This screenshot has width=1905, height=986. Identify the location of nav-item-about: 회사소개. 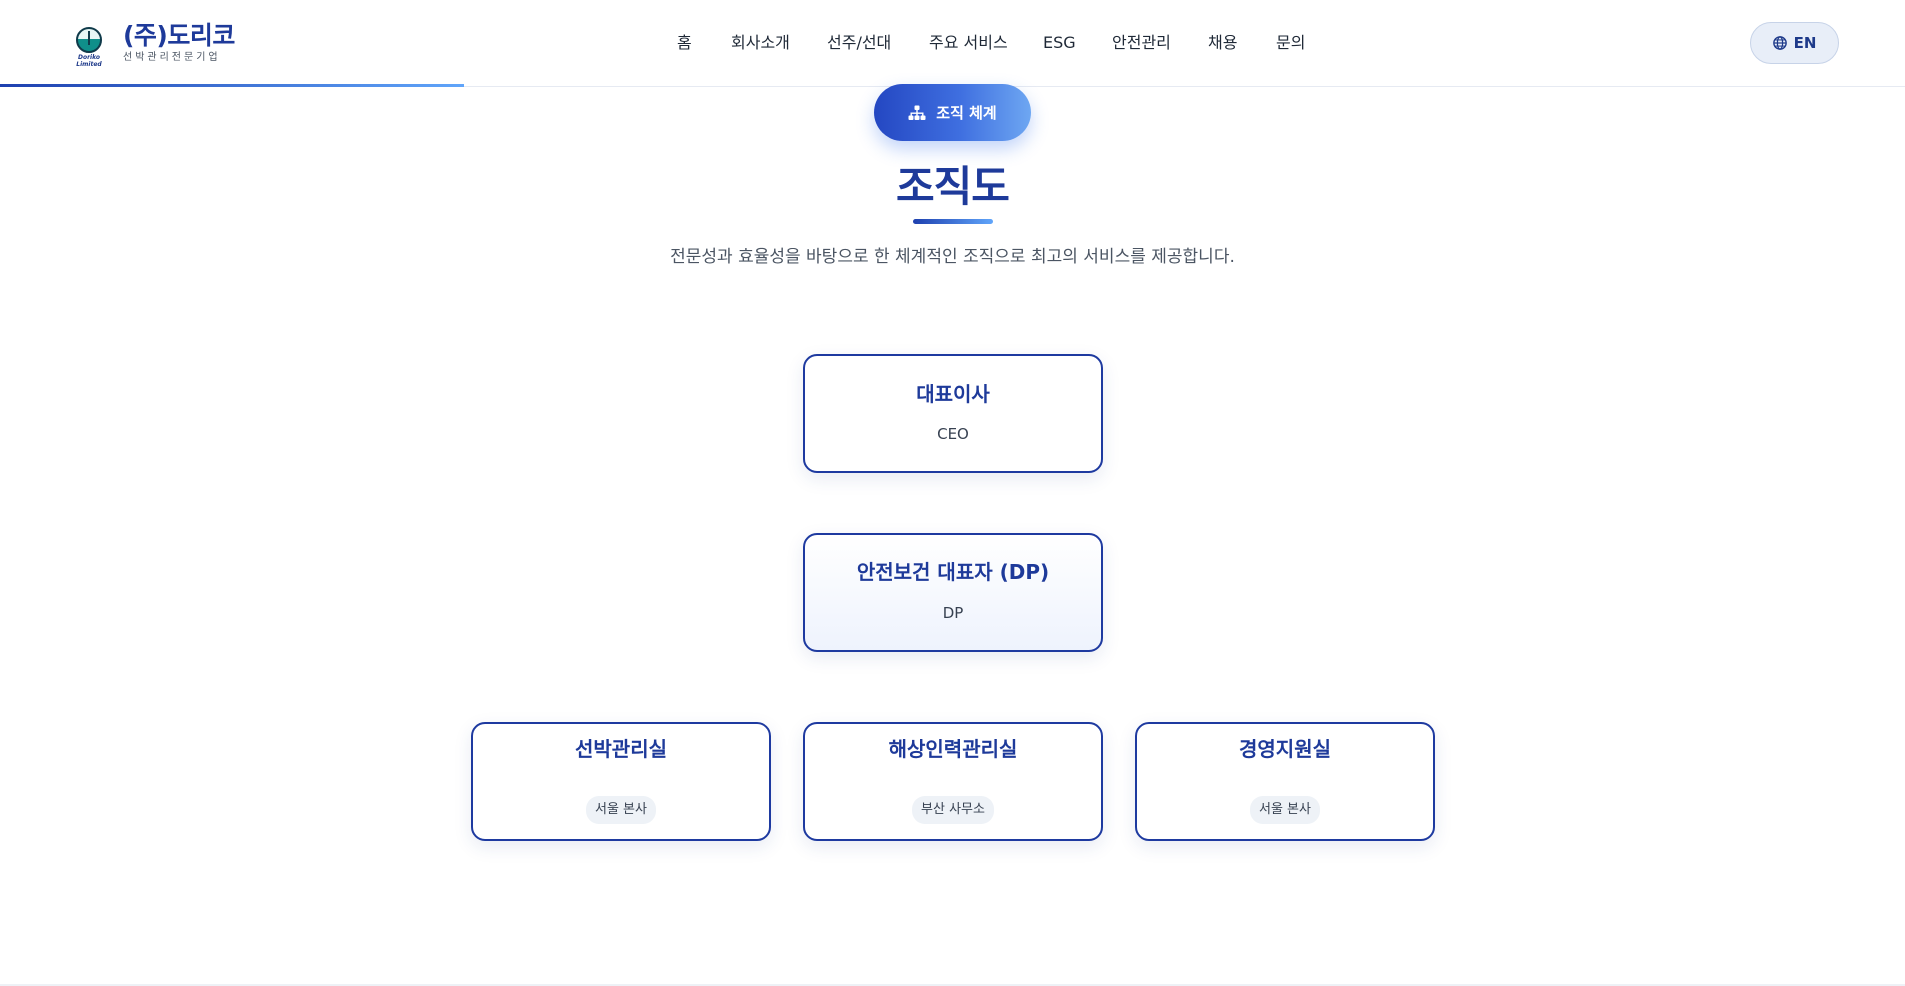
(760, 43).